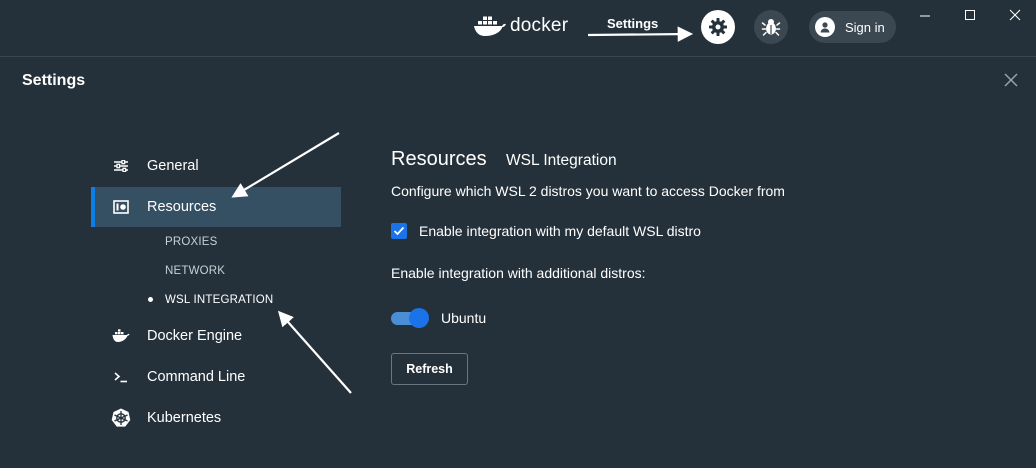 The height and width of the screenshot is (468, 1036). Describe the element at coordinates (216, 166) in the screenshot. I see `sidebar-item-general: General` at that location.